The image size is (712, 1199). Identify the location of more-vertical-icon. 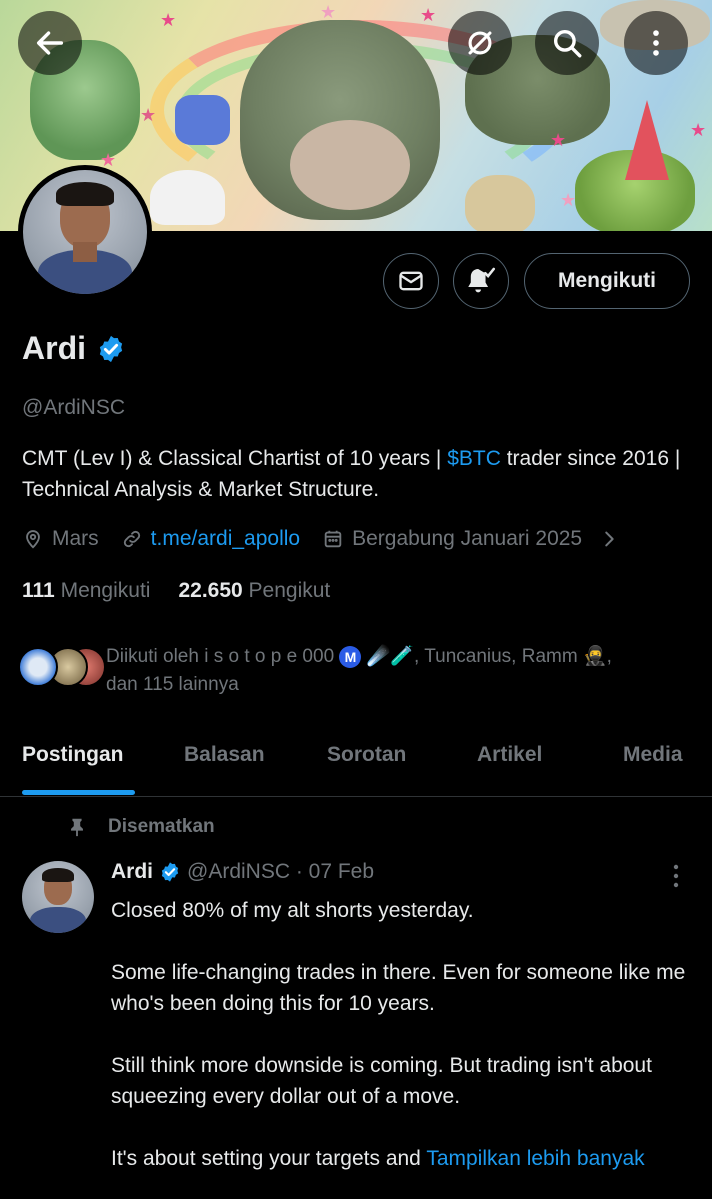
(656, 43).